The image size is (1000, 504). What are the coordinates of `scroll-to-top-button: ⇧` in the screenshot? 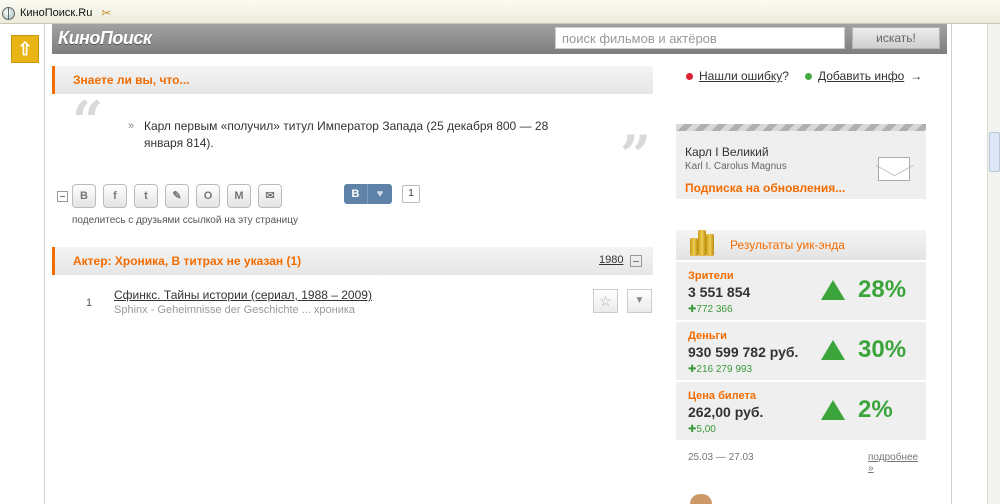 It's located at (25, 49).